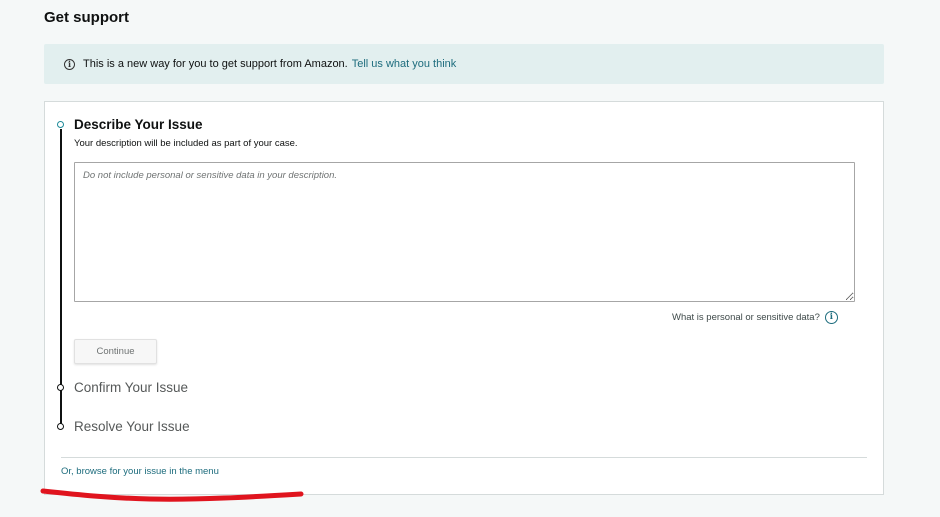 The image size is (940, 517). I want to click on step-indicator-describe, so click(60, 124).